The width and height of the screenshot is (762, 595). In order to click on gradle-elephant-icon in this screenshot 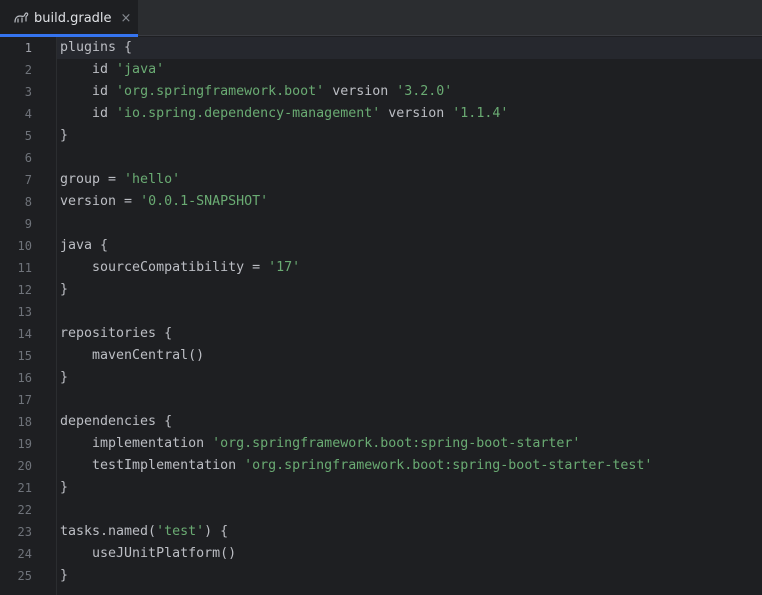, I will do `click(21, 18)`.